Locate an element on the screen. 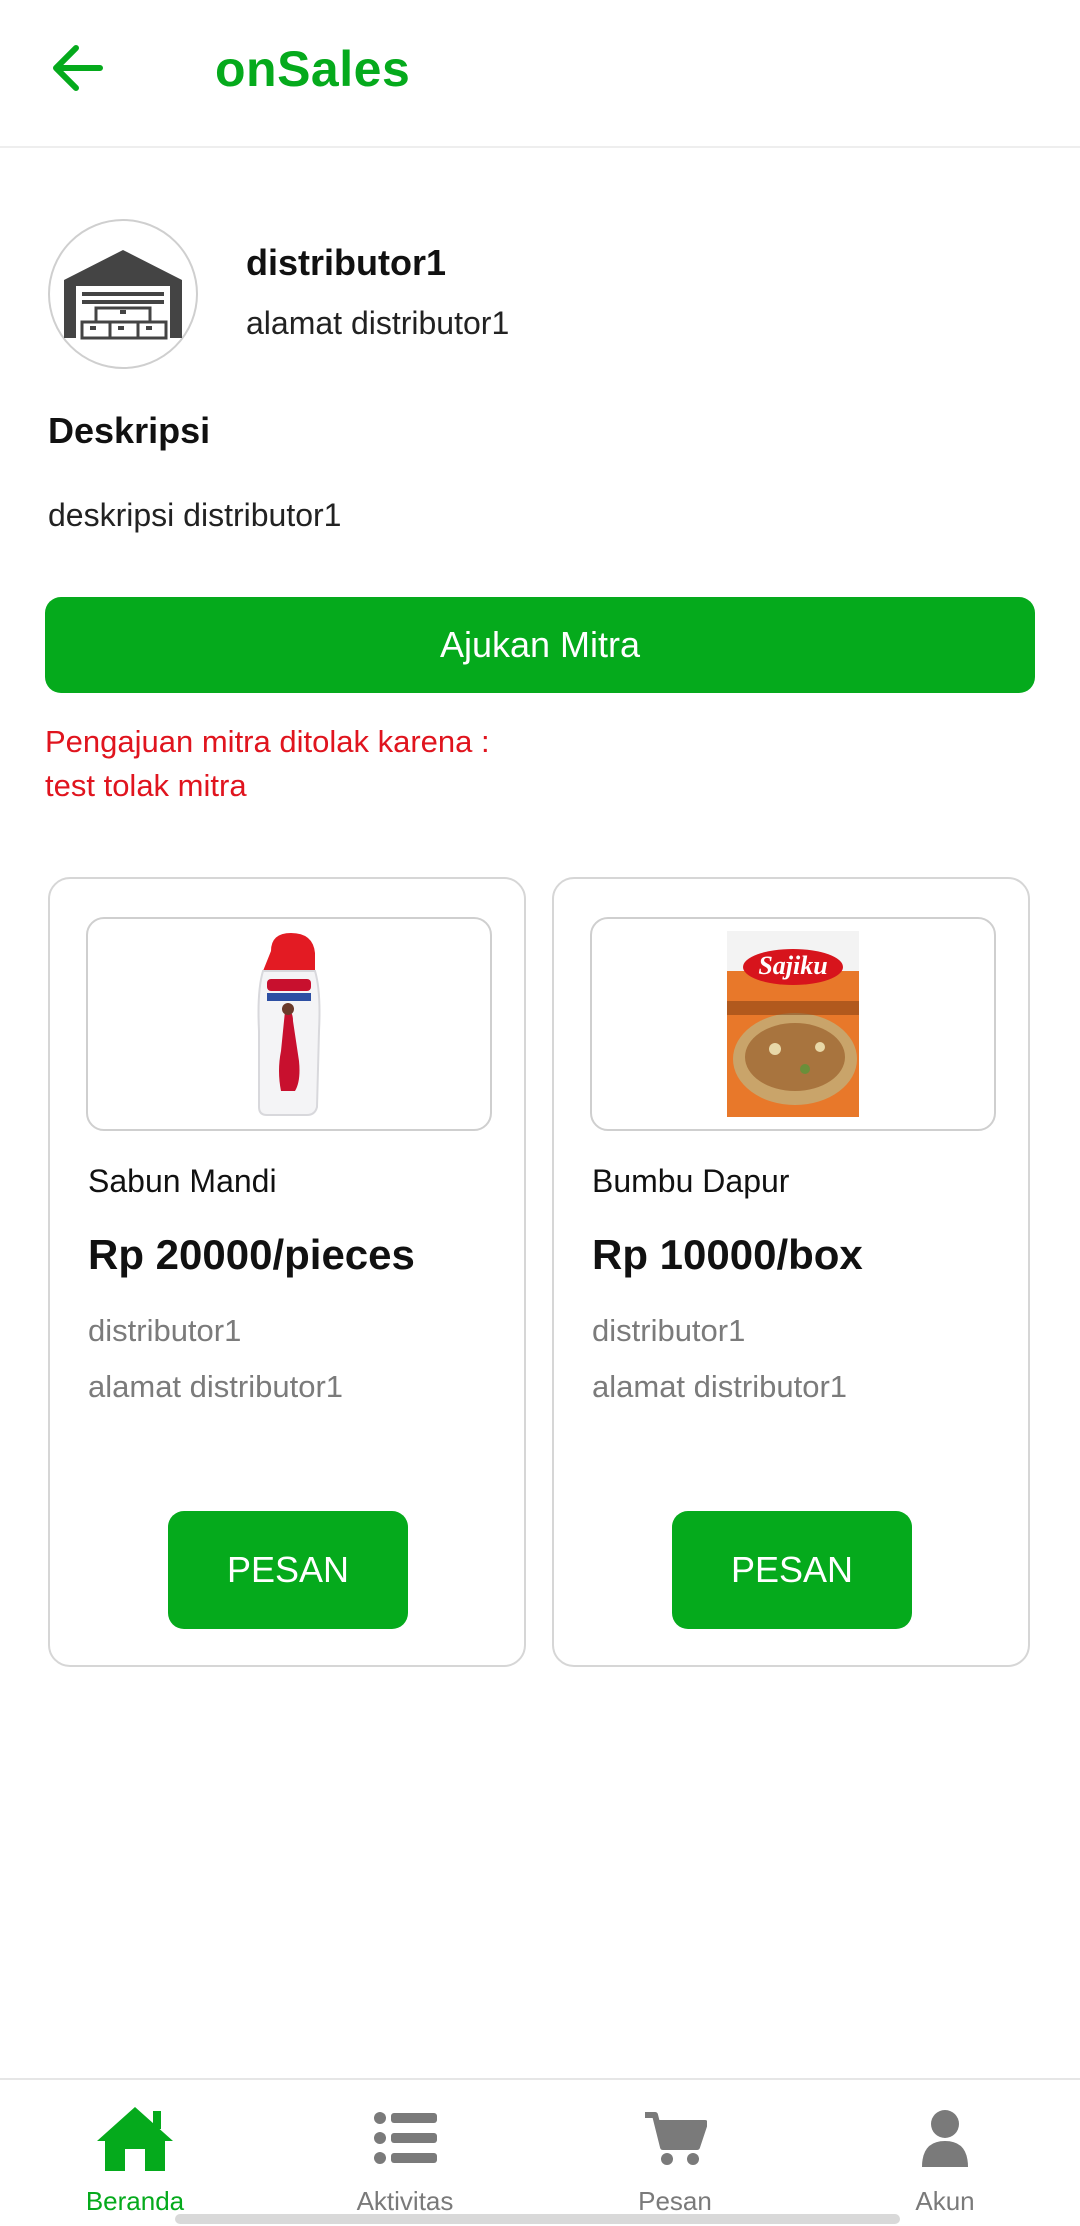 This screenshot has height=2226, width=1080. product-image: Sajiku is located at coordinates (793, 1024).